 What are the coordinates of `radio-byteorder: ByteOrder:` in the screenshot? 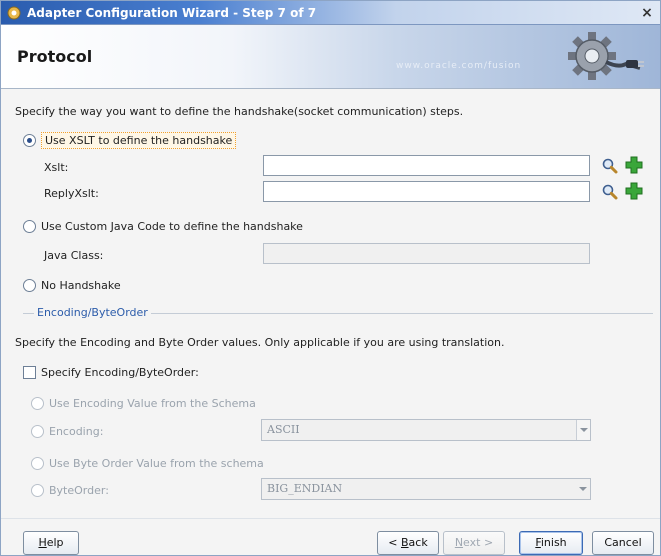 It's located at (70, 490).